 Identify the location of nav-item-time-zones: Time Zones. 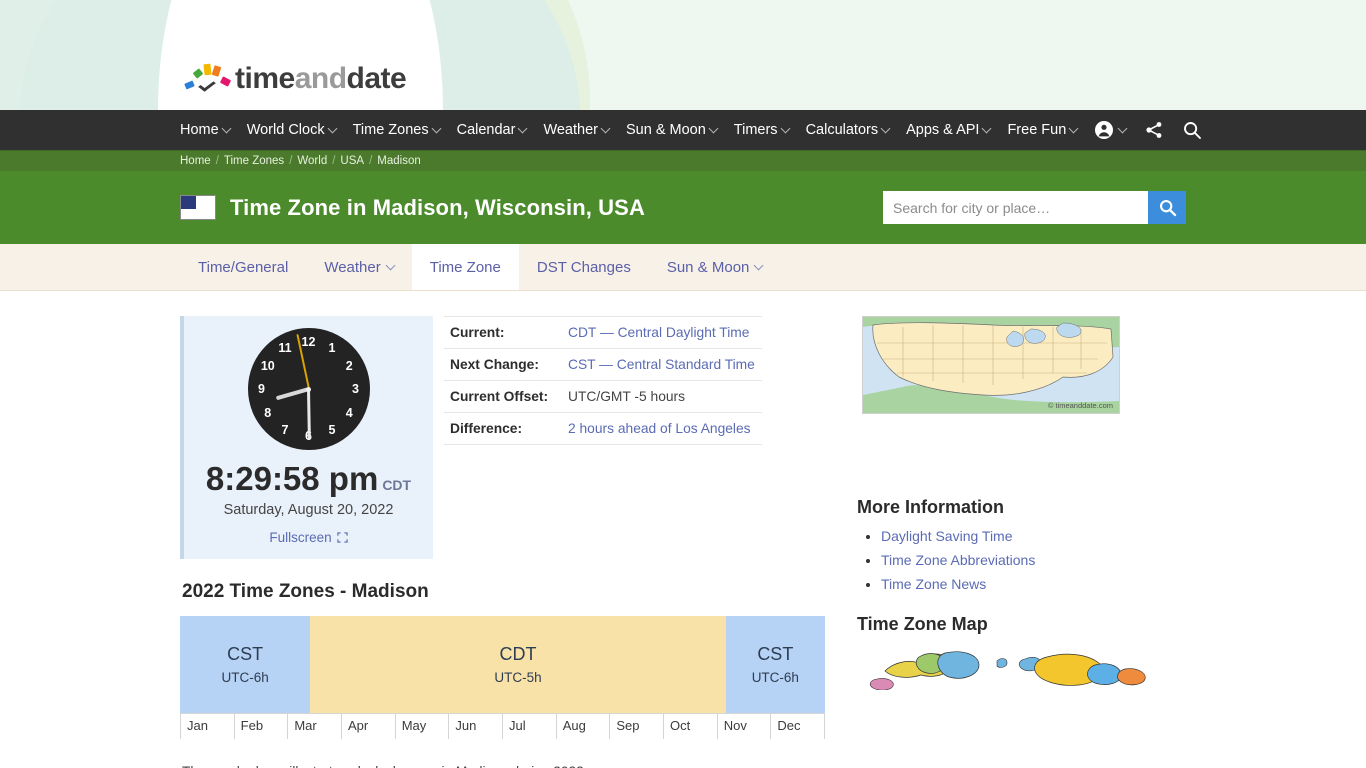
(397, 130).